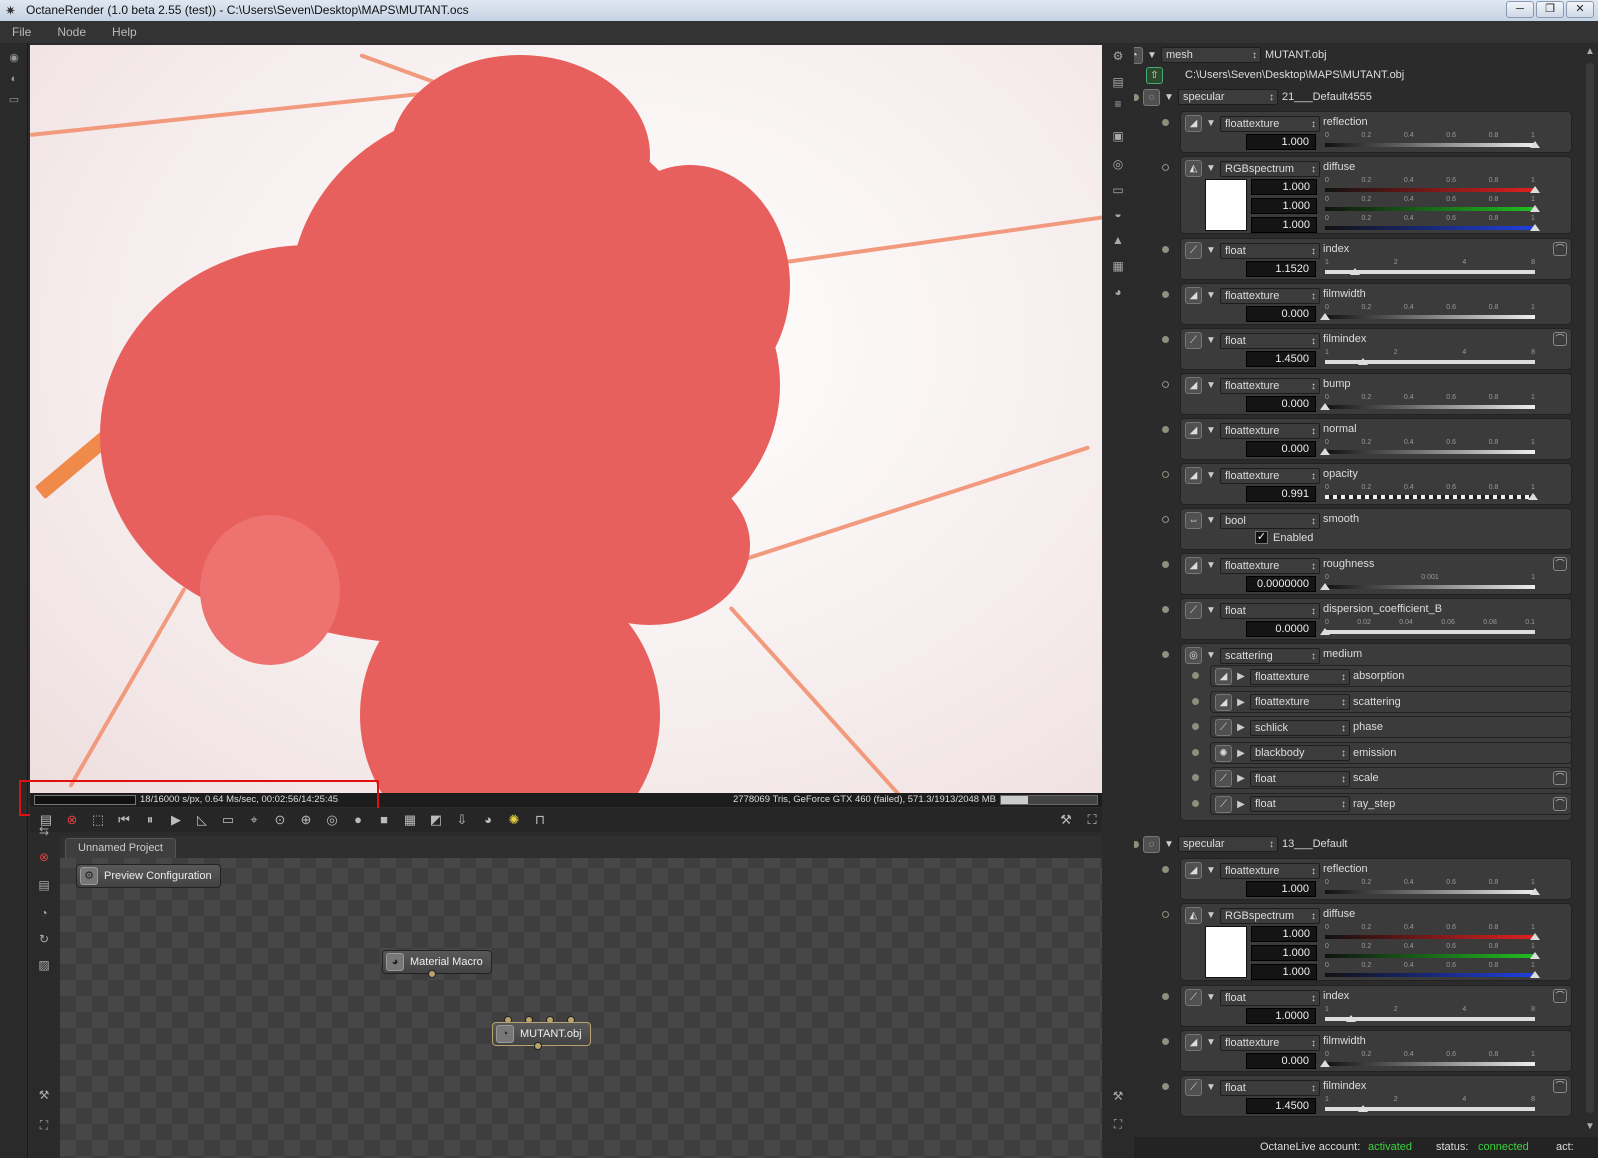  I want to click on sphere-icon: ●, so click(358, 820).